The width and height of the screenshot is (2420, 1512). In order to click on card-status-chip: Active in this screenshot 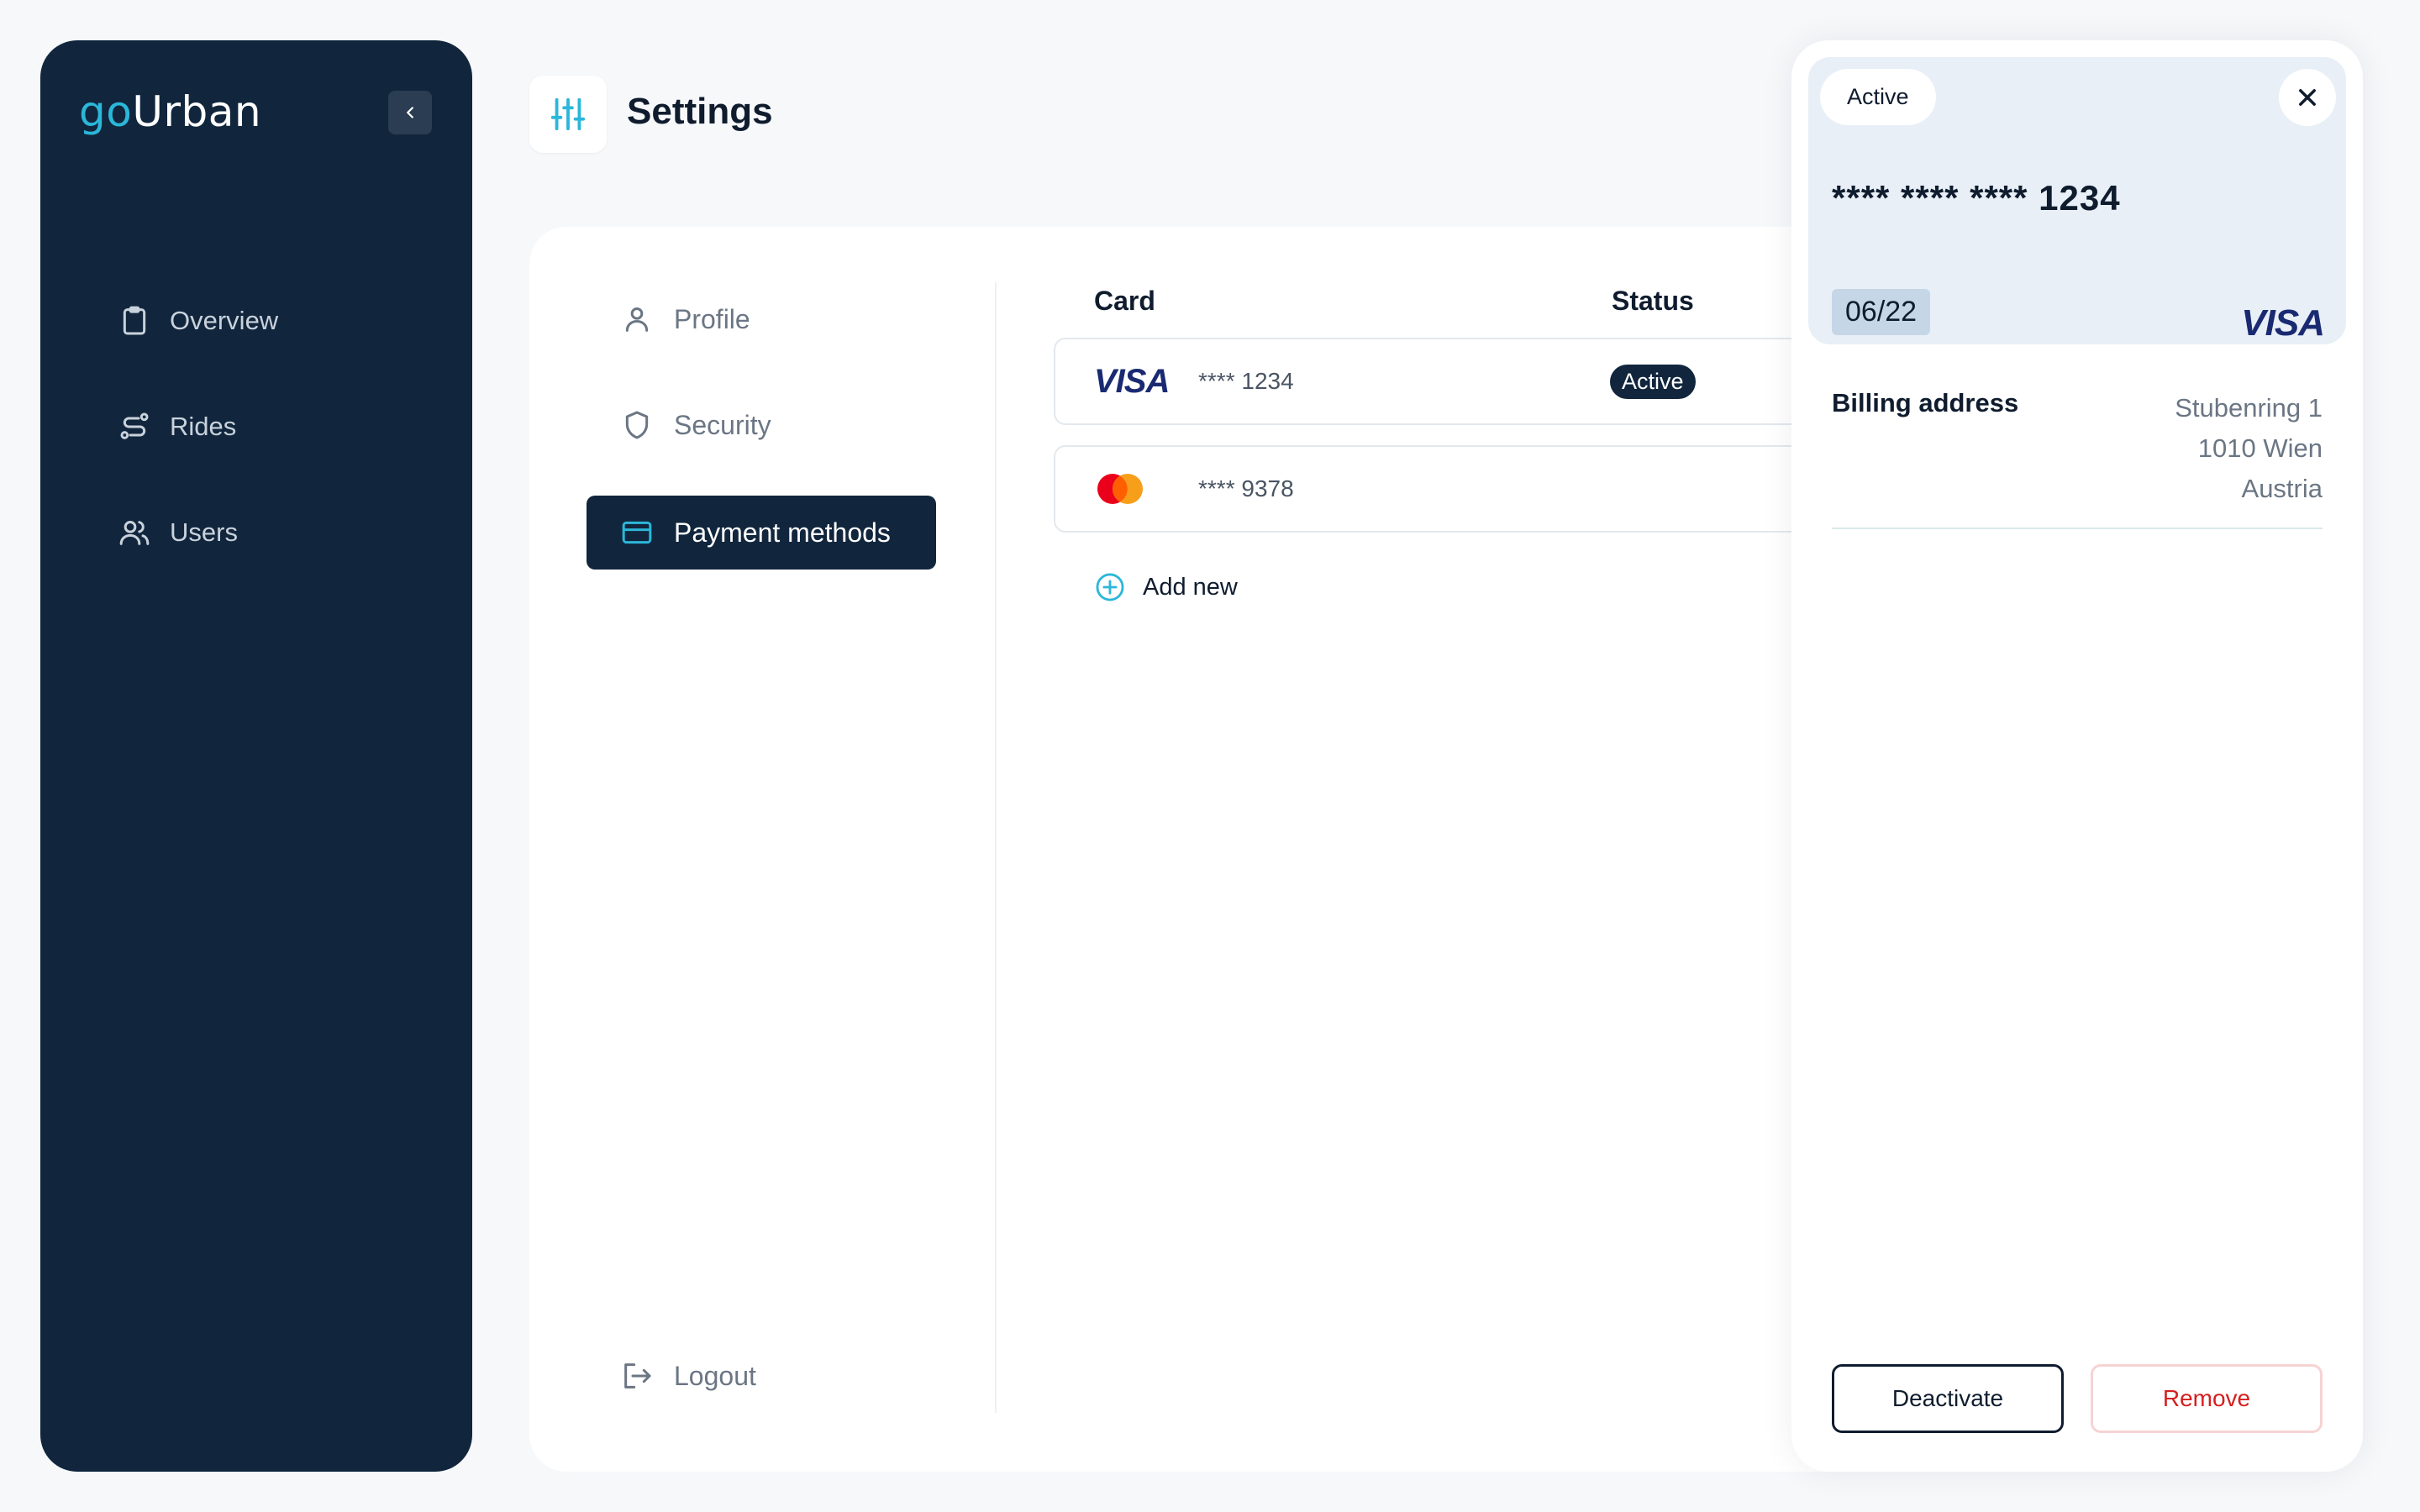, I will do `click(1878, 97)`.